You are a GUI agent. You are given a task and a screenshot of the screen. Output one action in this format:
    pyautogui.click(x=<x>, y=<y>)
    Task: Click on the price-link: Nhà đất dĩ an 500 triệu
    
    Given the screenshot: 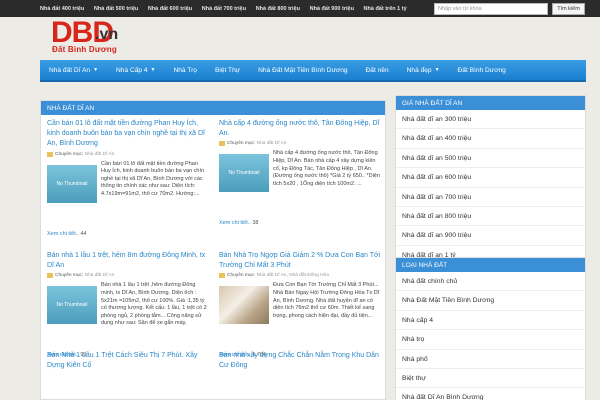 What is the action you would take?
    pyautogui.click(x=490, y=159)
    